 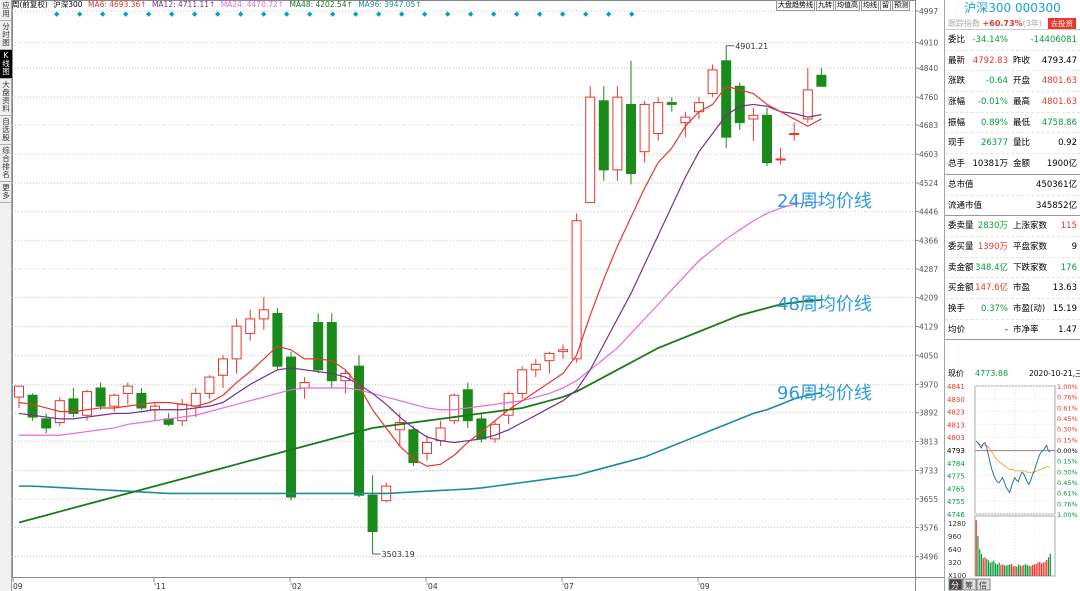 What do you see at coordinates (956, 464) in the screenshot?
I see `mini-price-tick: 4784` at bounding box center [956, 464].